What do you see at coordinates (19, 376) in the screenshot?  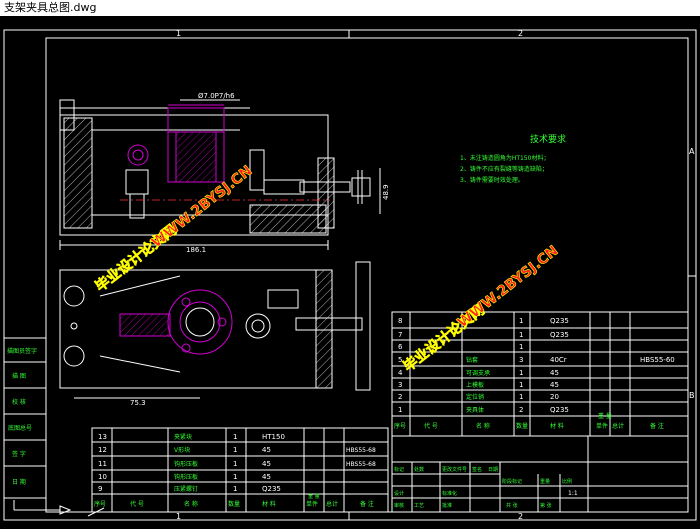 I see `left-cell-2: 描 图` at bounding box center [19, 376].